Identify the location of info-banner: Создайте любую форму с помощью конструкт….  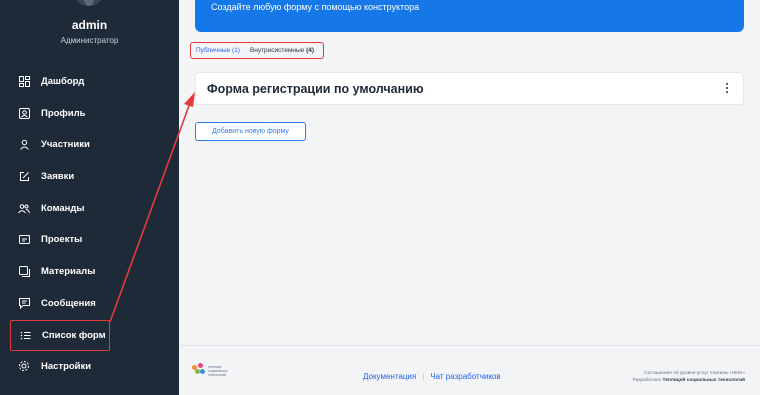
(469, 16).